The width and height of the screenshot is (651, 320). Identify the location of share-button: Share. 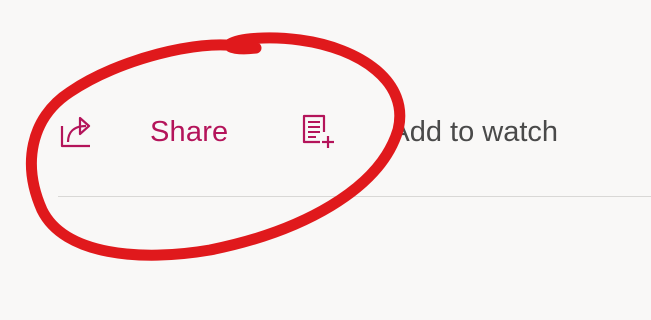
(143, 132).